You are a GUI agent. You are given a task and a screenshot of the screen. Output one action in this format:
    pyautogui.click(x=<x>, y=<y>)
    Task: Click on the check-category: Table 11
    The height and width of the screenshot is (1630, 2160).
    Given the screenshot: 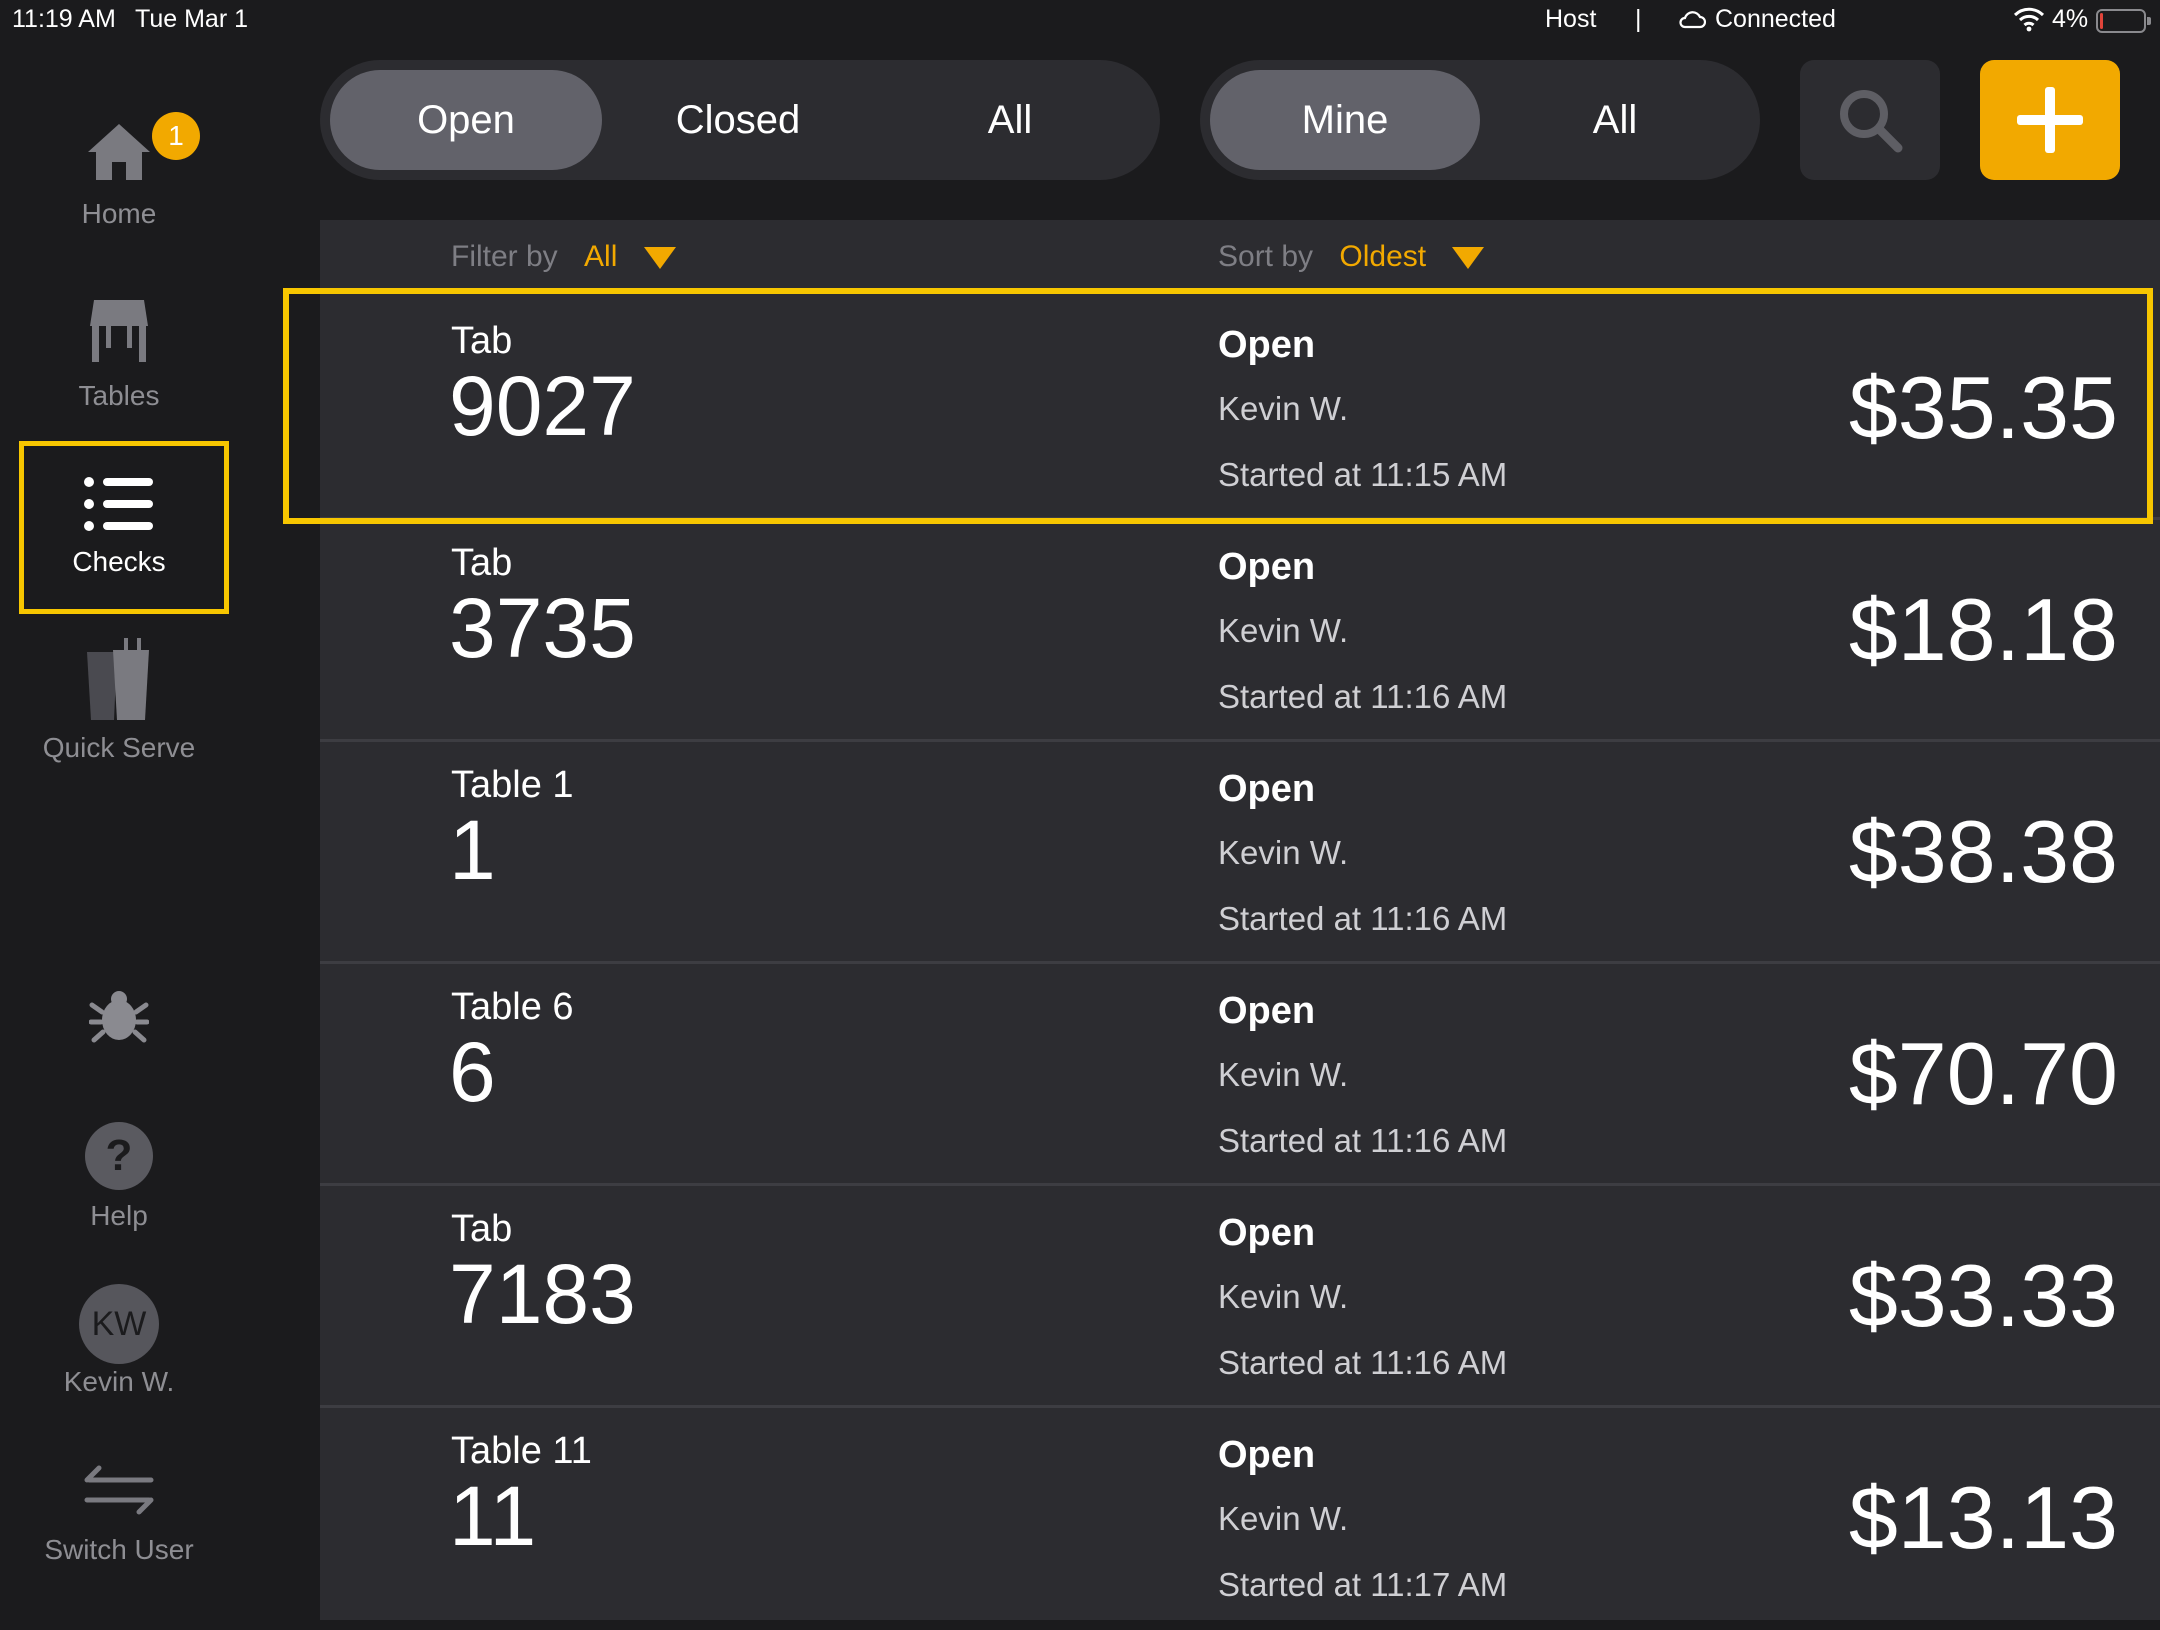 What is the action you would take?
    pyautogui.click(x=521, y=1451)
    